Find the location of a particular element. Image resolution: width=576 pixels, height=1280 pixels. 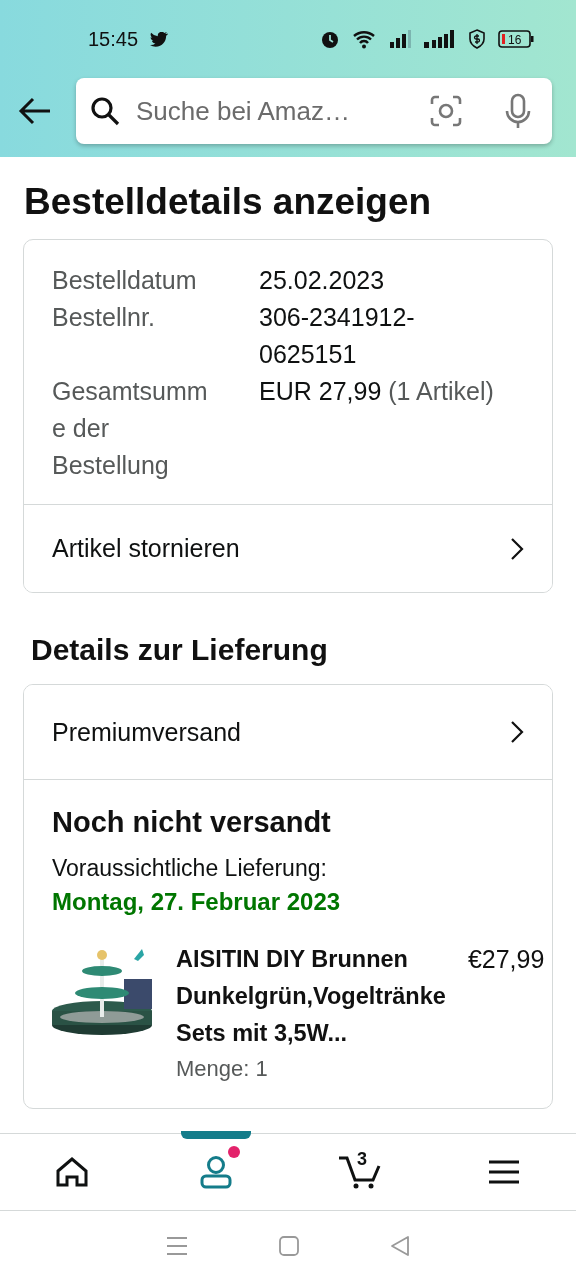

alarm-icon is located at coordinates (330, 39).